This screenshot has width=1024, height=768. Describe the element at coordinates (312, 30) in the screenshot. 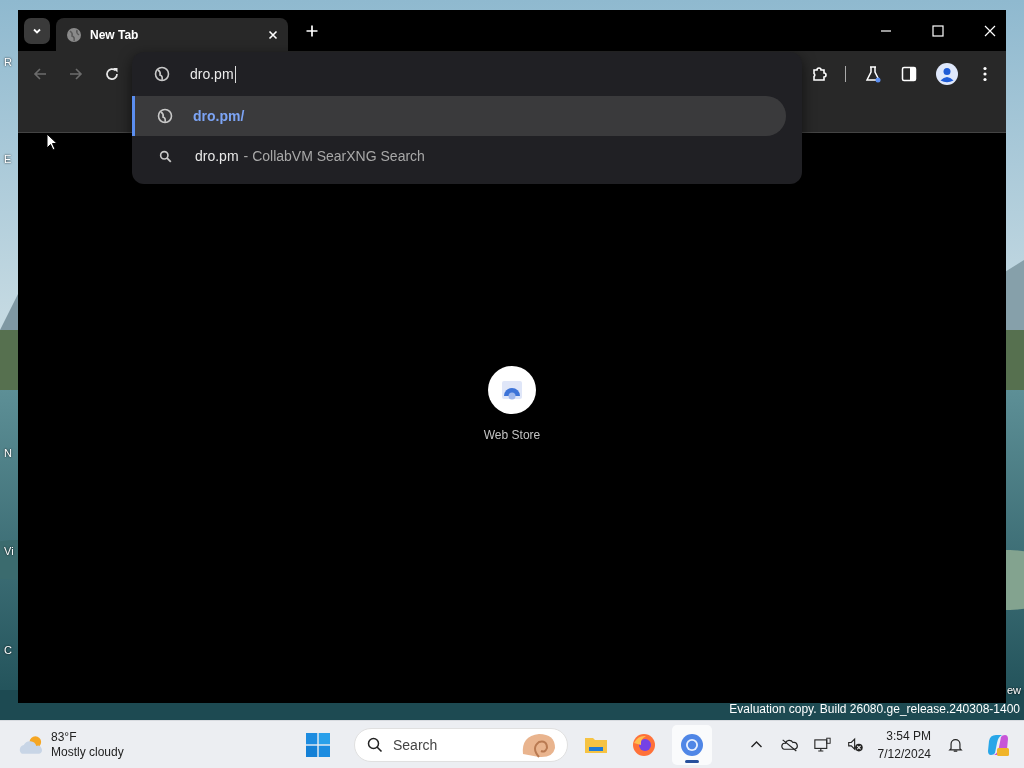

I see `new-tab-icon` at that location.